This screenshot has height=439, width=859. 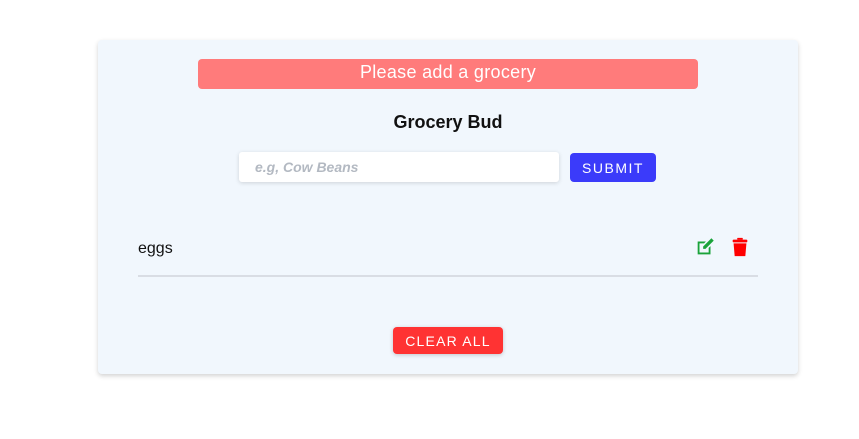 What do you see at coordinates (448, 122) in the screenshot?
I see `app-title: Grocery Bud` at bounding box center [448, 122].